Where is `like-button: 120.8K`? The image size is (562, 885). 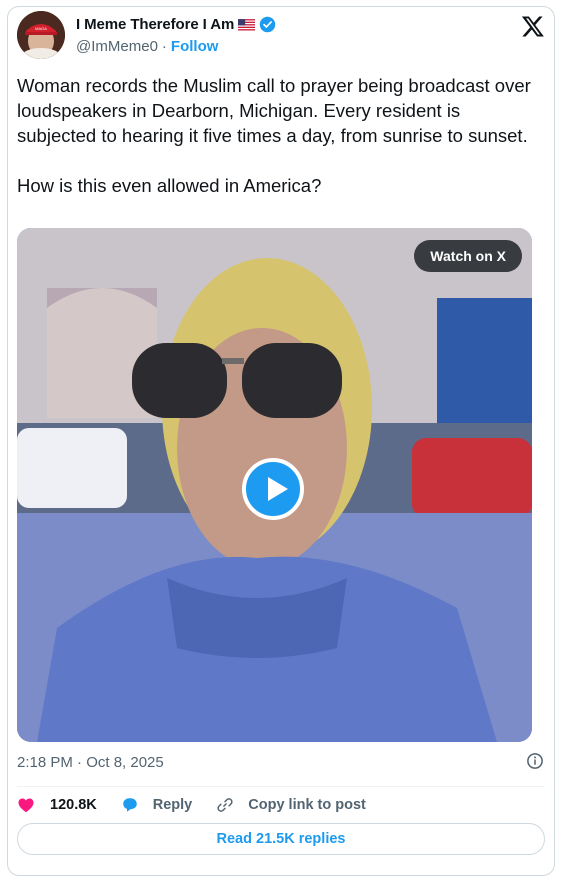
like-button: 120.8K is located at coordinates (57, 805).